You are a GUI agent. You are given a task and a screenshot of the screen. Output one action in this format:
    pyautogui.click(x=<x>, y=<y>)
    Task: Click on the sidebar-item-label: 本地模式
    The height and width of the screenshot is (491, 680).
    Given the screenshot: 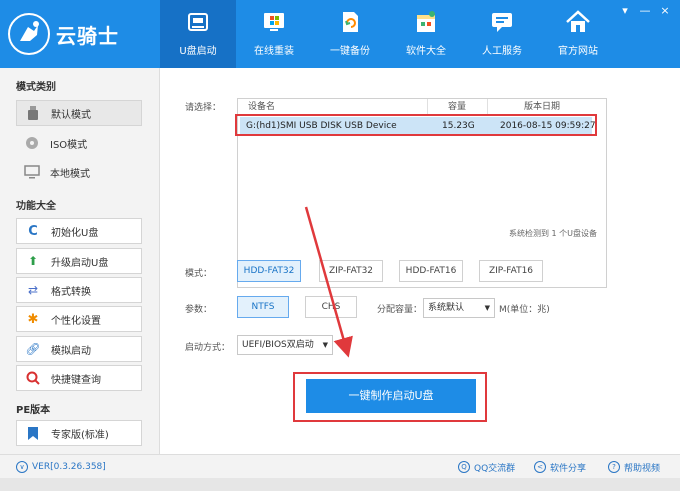 What is the action you would take?
    pyautogui.click(x=70, y=174)
    